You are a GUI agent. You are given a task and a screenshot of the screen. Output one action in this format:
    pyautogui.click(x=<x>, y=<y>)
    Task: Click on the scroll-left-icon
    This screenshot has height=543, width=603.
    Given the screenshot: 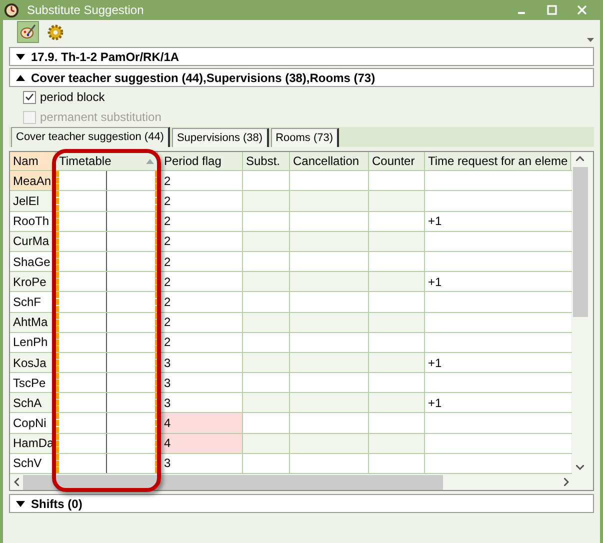 What is the action you would take?
    pyautogui.click(x=16, y=482)
    